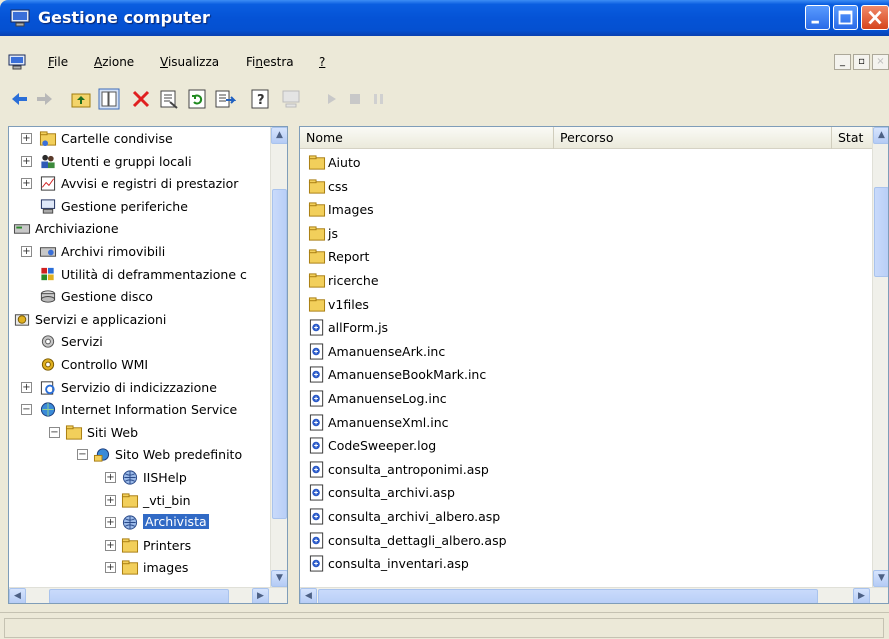 This screenshot has width=889, height=639. What do you see at coordinates (261, 99) in the screenshot?
I see `help-icon: ?` at bounding box center [261, 99].